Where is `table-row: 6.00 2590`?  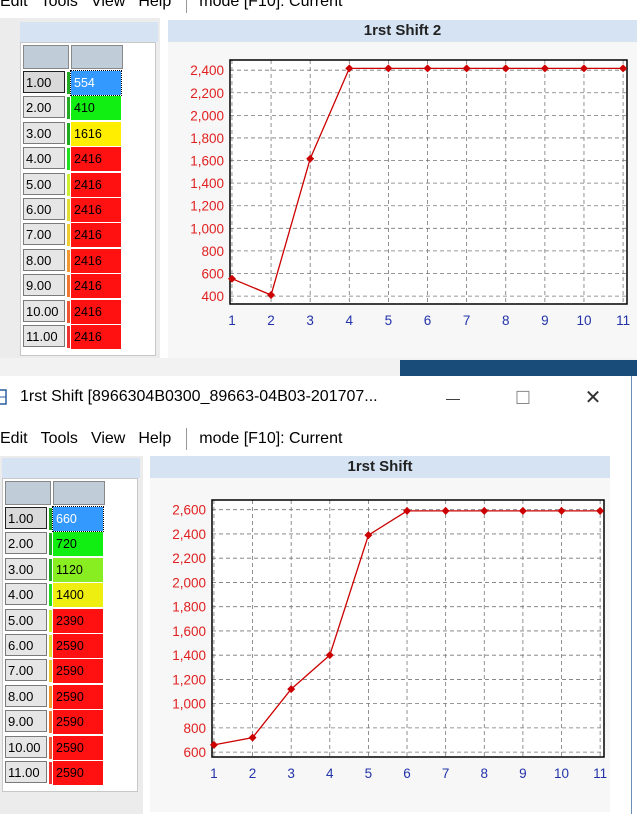 table-row: 6.00 2590 is located at coordinates (70, 646).